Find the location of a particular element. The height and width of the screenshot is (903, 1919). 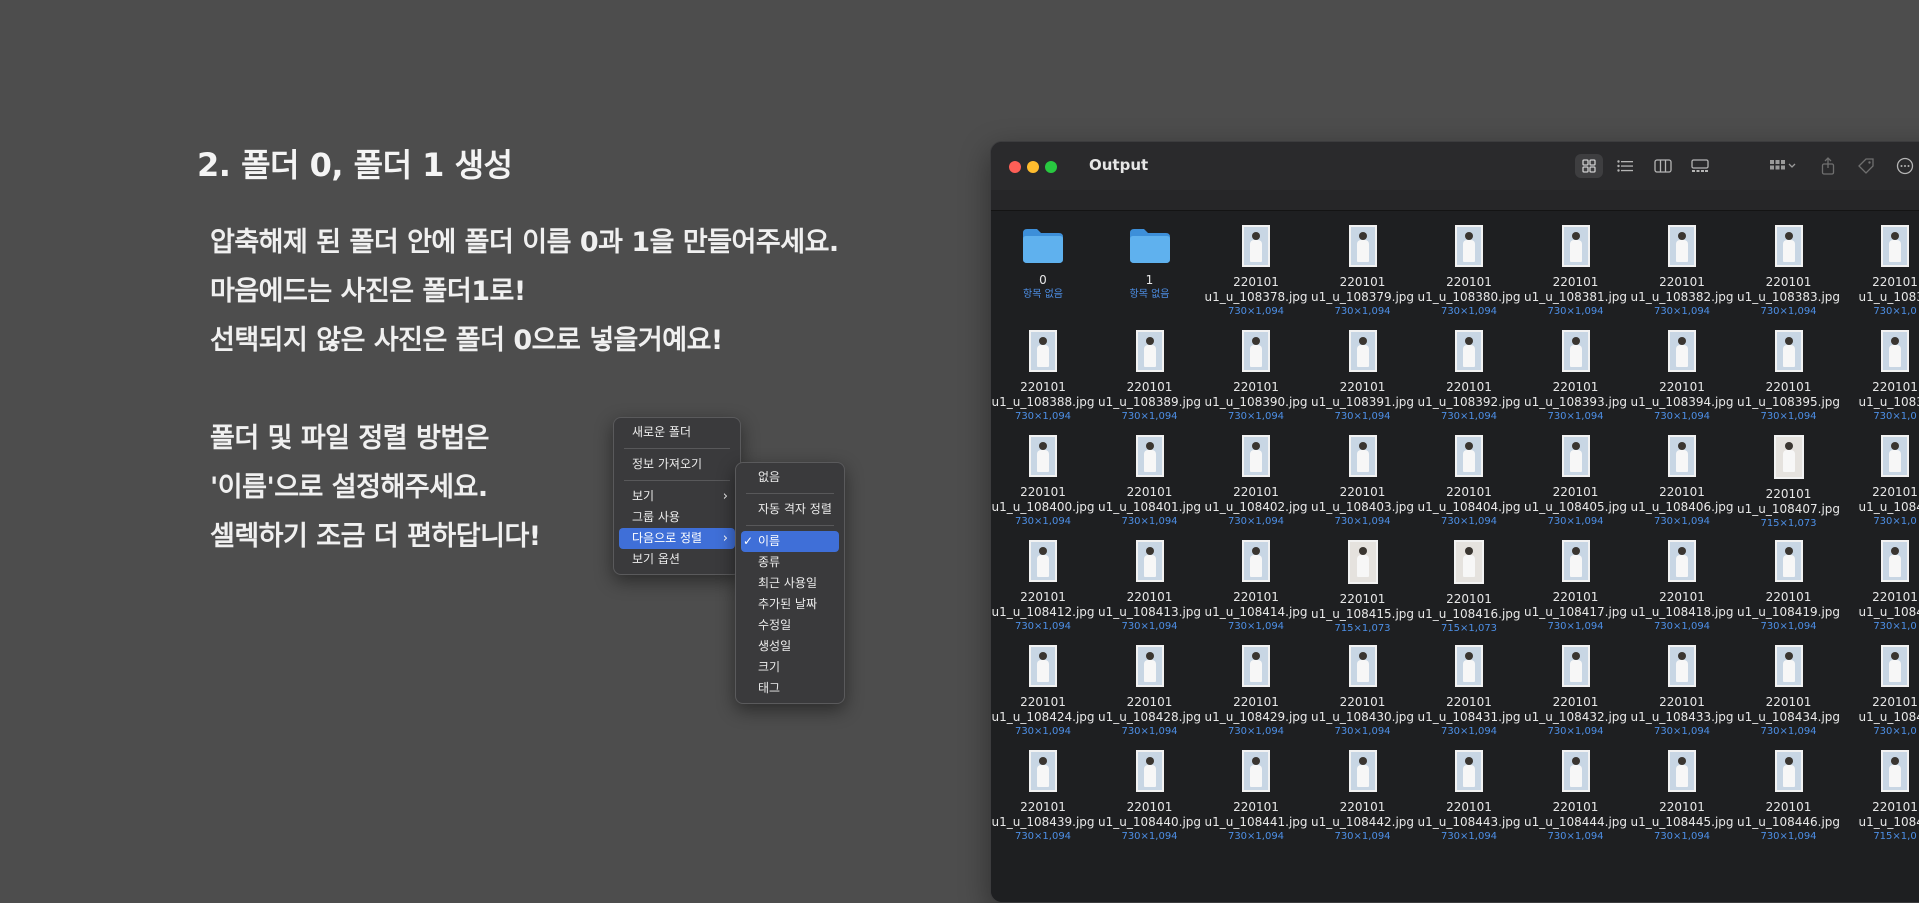

sort-date-modified: 수정일 is located at coordinates (790, 625).